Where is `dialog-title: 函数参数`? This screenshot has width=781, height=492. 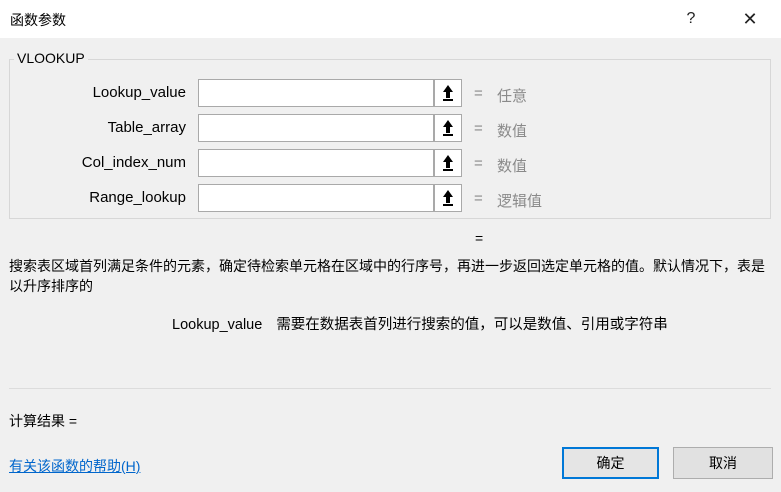
dialog-title: 函数参数 is located at coordinates (38, 20).